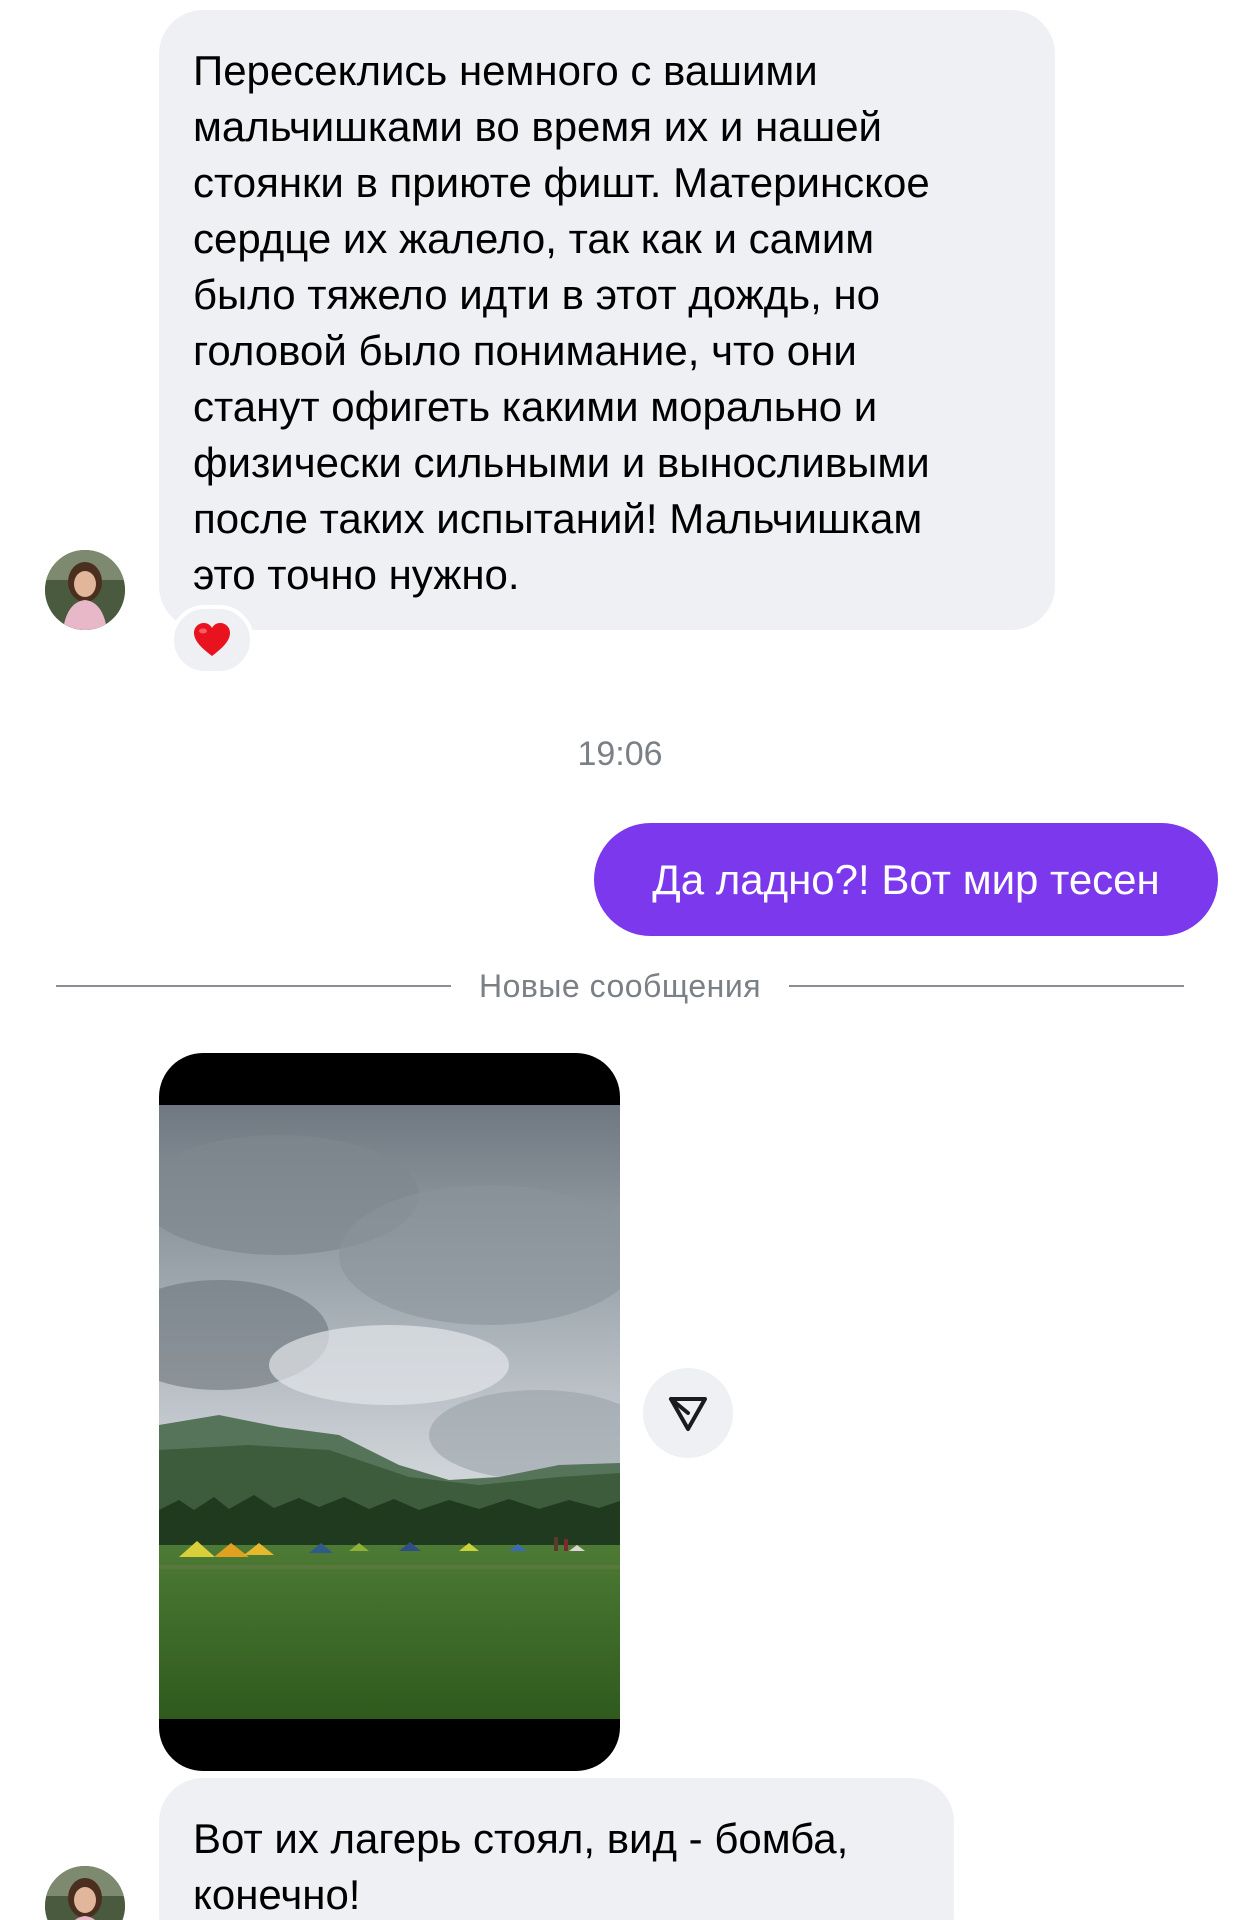  I want to click on red-heart-icon, so click(212, 639).